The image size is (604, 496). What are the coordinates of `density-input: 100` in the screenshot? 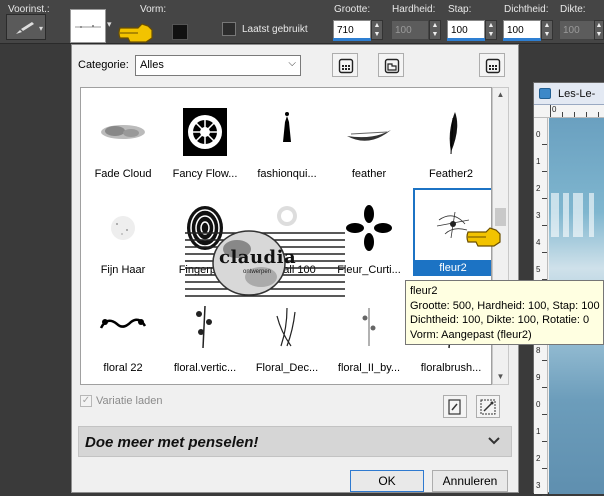 It's located at (522, 30).